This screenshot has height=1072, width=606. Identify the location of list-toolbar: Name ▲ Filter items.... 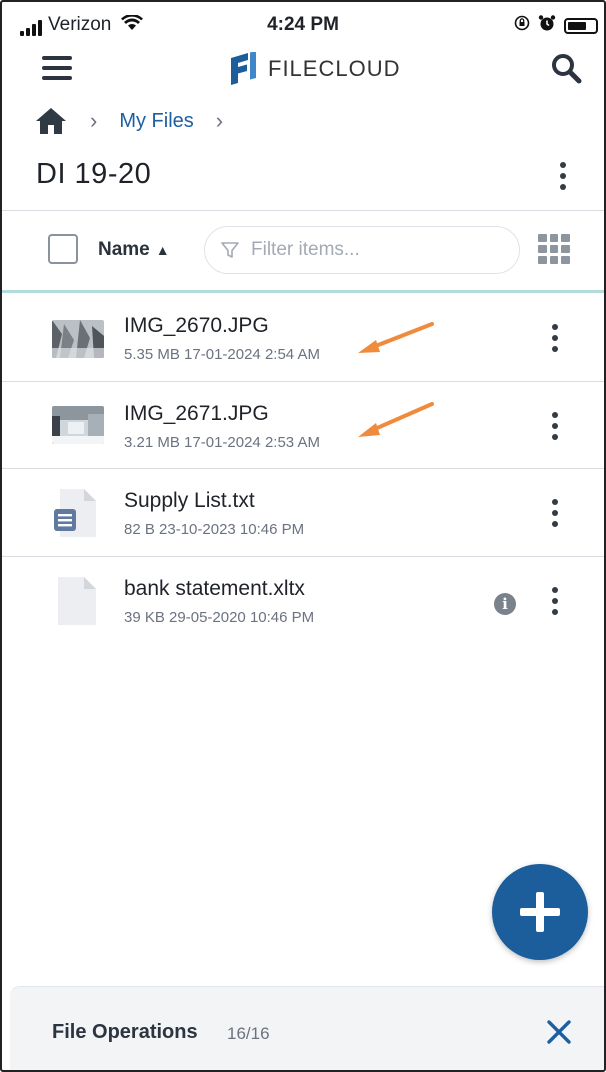
(303, 250).